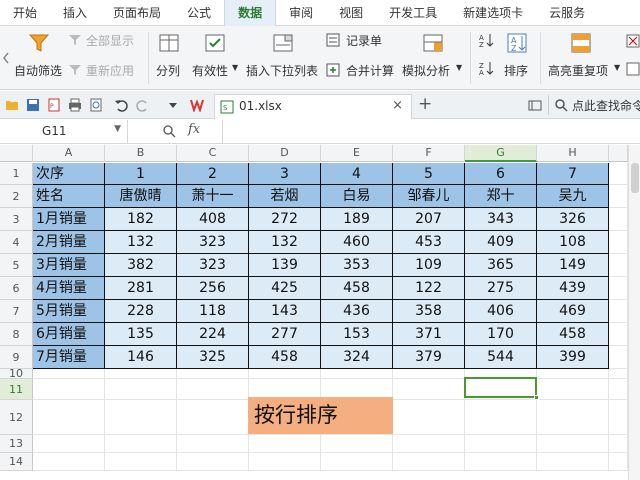 Image resolution: width=640 pixels, height=480 pixels. Describe the element at coordinates (486, 68) in the screenshot. I see `sort-descending-icon: ZA` at that location.